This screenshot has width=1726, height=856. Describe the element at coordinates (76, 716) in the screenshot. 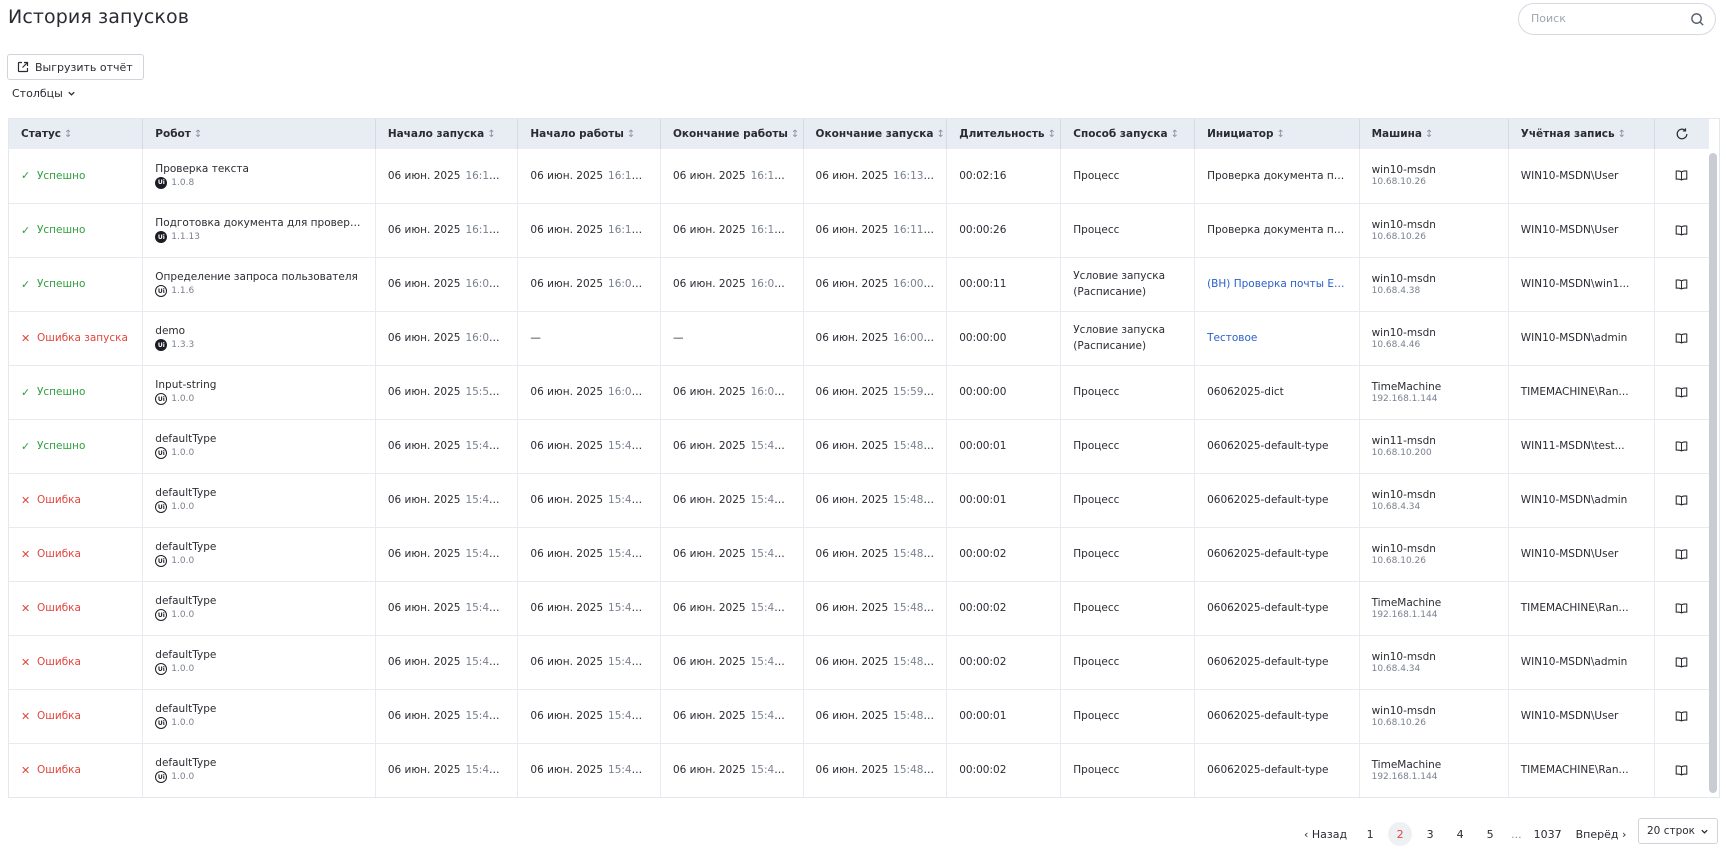

I see `status-cell: ✕ Ошибка` at that location.